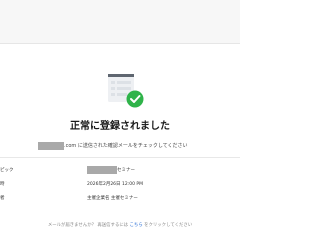 Image resolution: width=320 pixels, height=240 pixels. I want to click on page-title: 正常に登録されました, so click(120, 126).